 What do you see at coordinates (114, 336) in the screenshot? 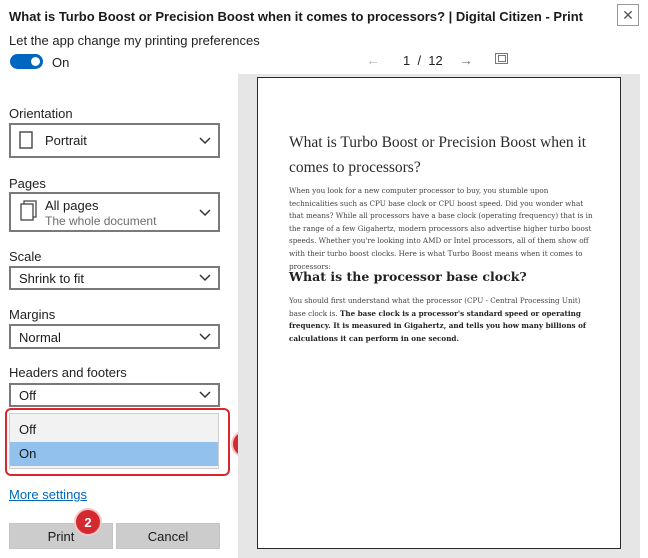
I see `margins-select: Normal` at bounding box center [114, 336].